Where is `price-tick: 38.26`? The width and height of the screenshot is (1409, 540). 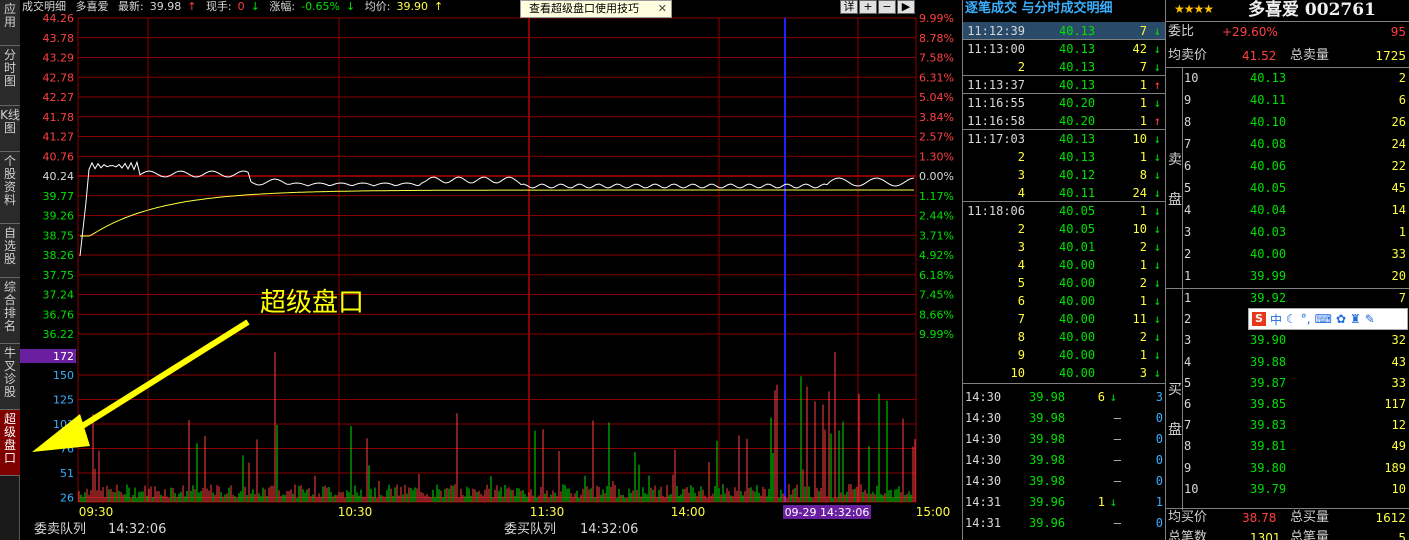 price-tick: 38.26 is located at coordinates (59, 255).